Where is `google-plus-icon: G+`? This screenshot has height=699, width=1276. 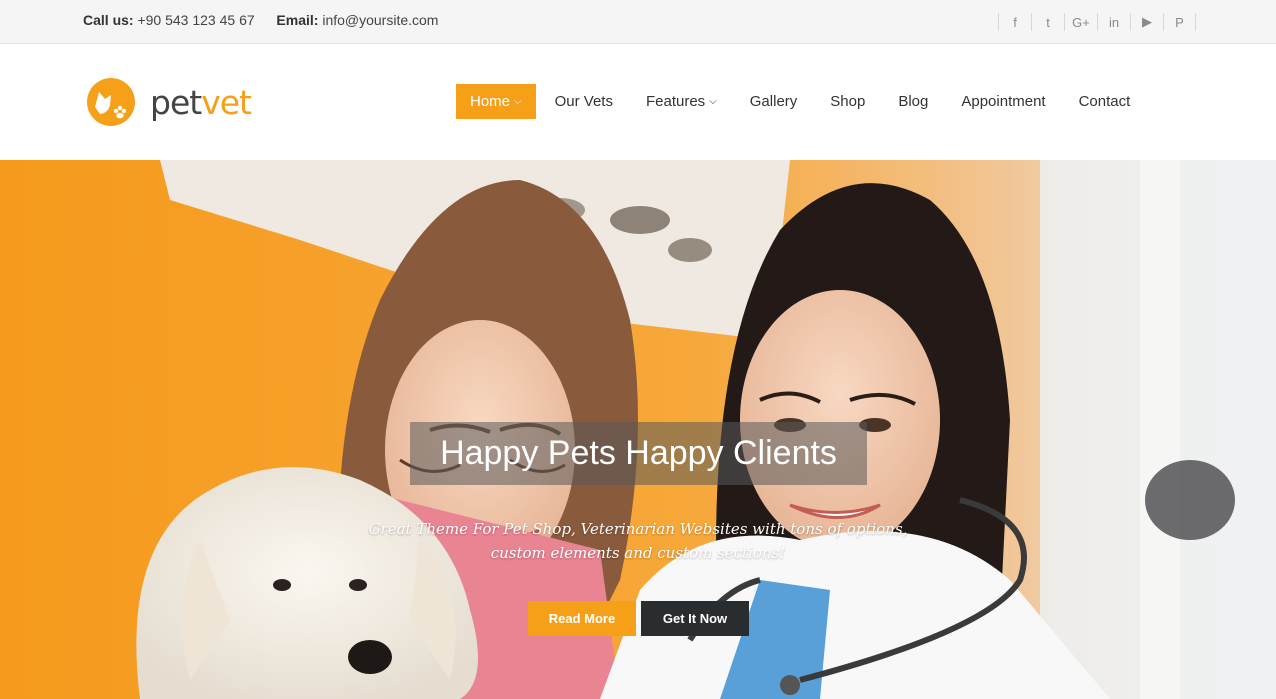 google-plus-icon: G+ is located at coordinates (1080, 22).